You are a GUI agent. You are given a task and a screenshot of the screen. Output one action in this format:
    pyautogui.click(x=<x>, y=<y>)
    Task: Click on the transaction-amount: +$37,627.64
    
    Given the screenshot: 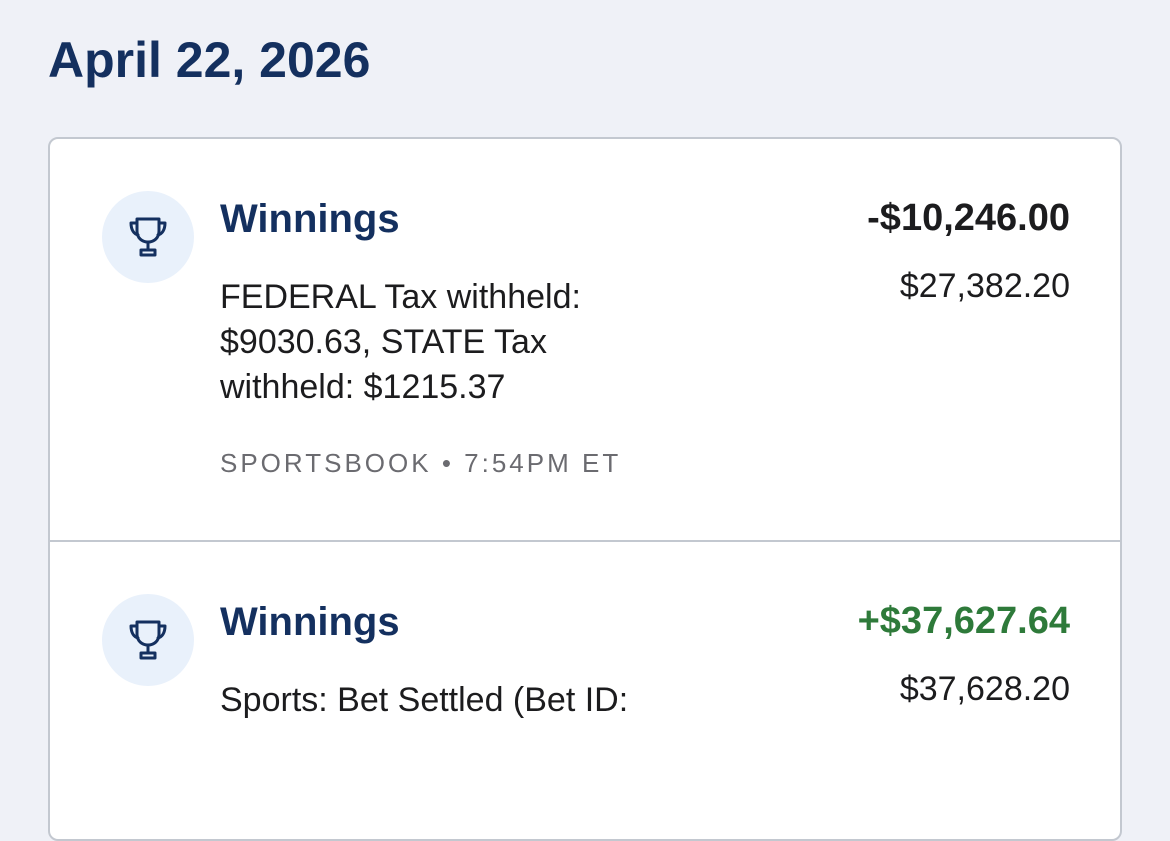 What is the action you would take?
    pyautogui.click(x=963, y=621)
    